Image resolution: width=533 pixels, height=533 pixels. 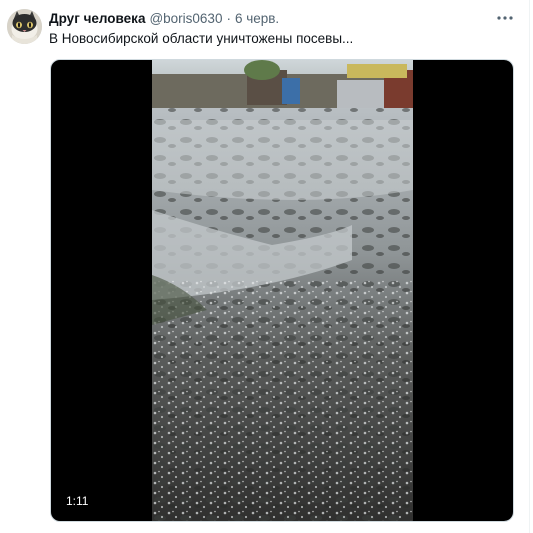 I want to click on author-name: Друг человека, so click(x=97, y=19).